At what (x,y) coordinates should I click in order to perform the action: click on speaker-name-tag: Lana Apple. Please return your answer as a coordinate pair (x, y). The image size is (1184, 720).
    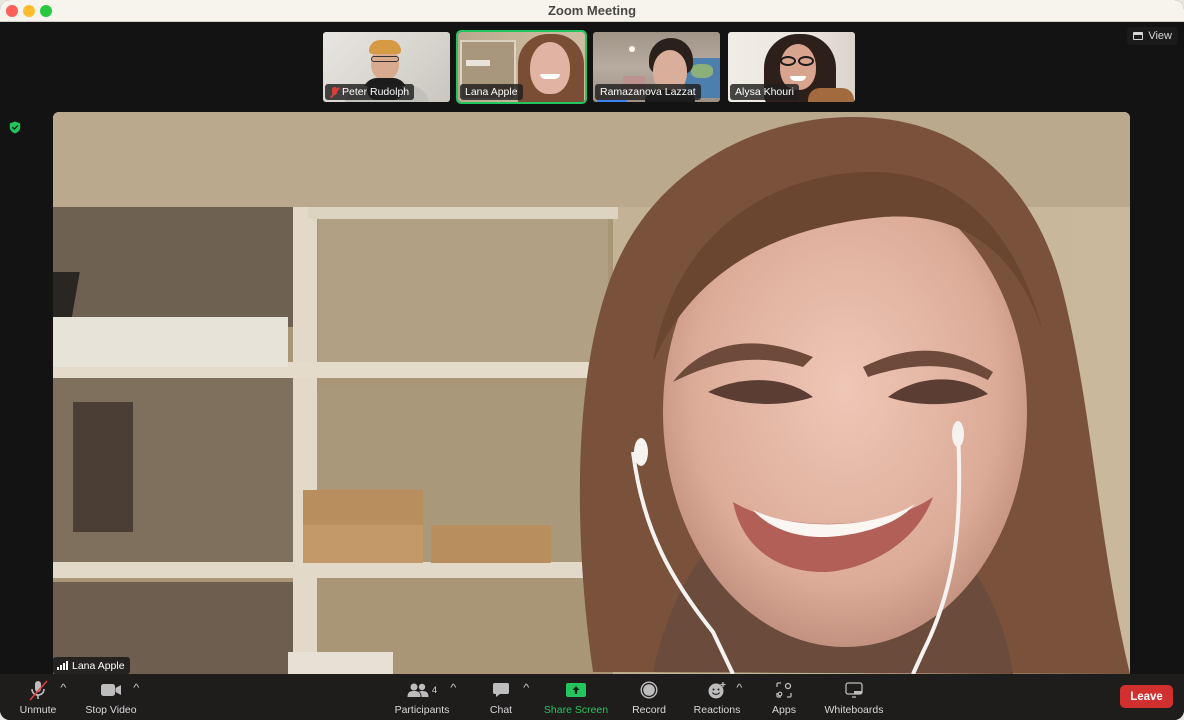
    Looking at the image, I should click on (91, 665).